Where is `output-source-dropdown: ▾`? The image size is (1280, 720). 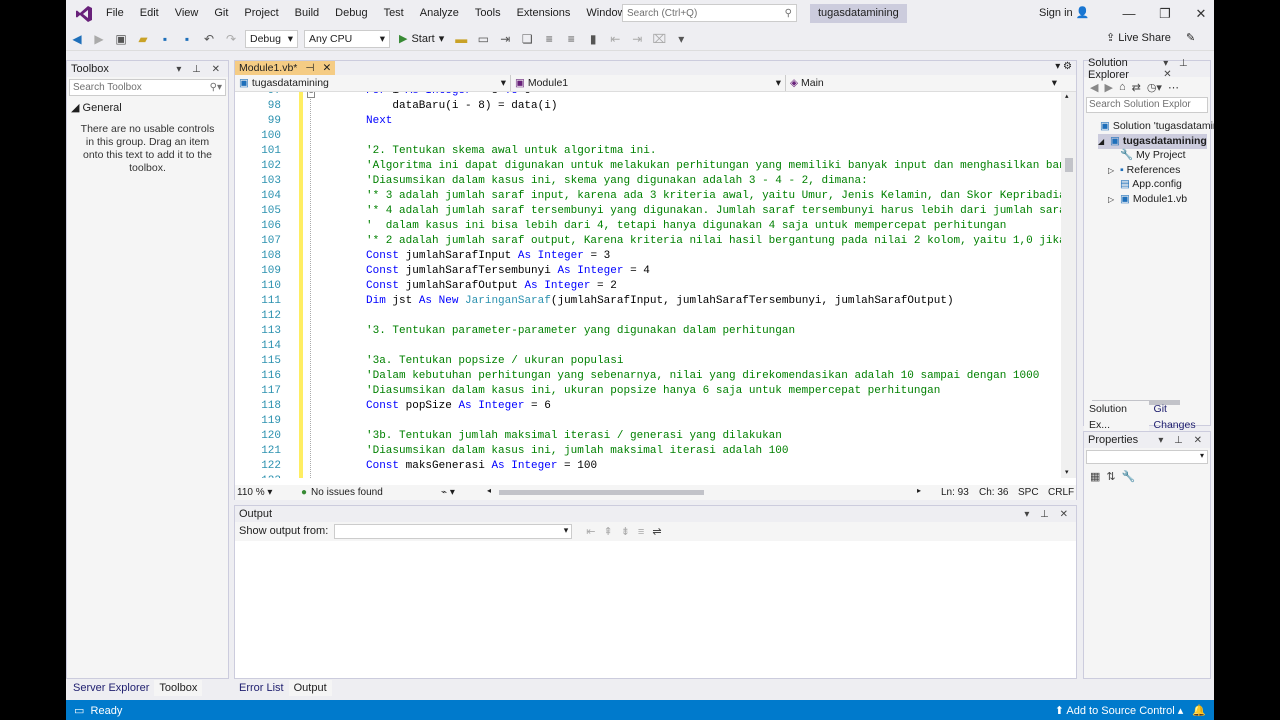
output-source-dropdown: ▾ is located at coordinates (453, 531).